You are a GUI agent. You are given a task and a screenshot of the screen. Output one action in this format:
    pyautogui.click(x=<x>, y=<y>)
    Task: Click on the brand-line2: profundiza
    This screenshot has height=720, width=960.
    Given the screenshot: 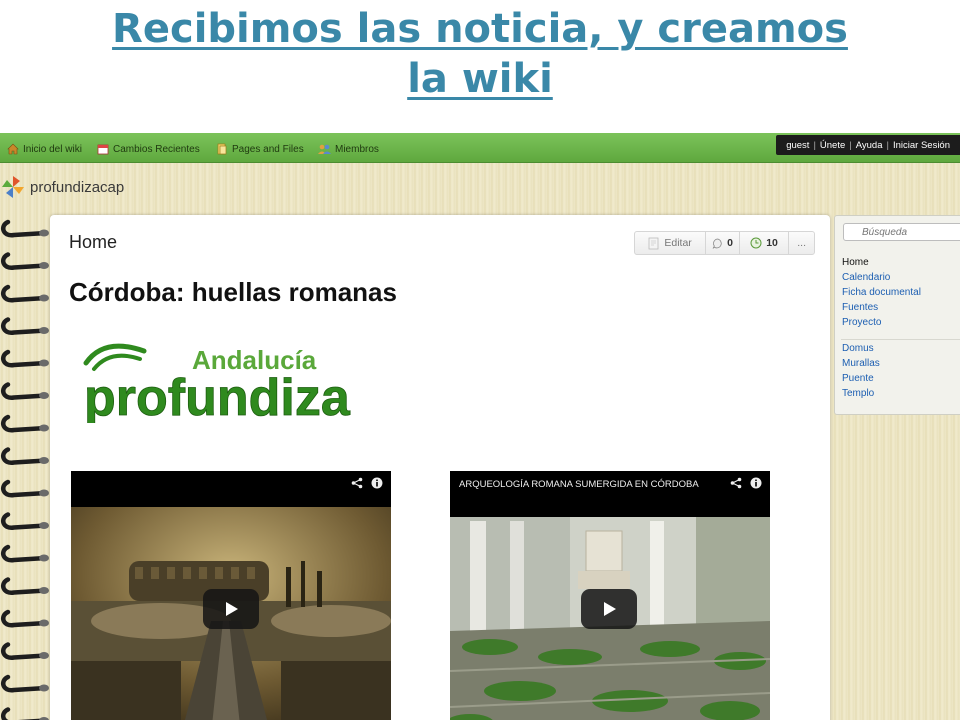 What is the action you would take?
    pyautogui.click(x=217, y=396)
    